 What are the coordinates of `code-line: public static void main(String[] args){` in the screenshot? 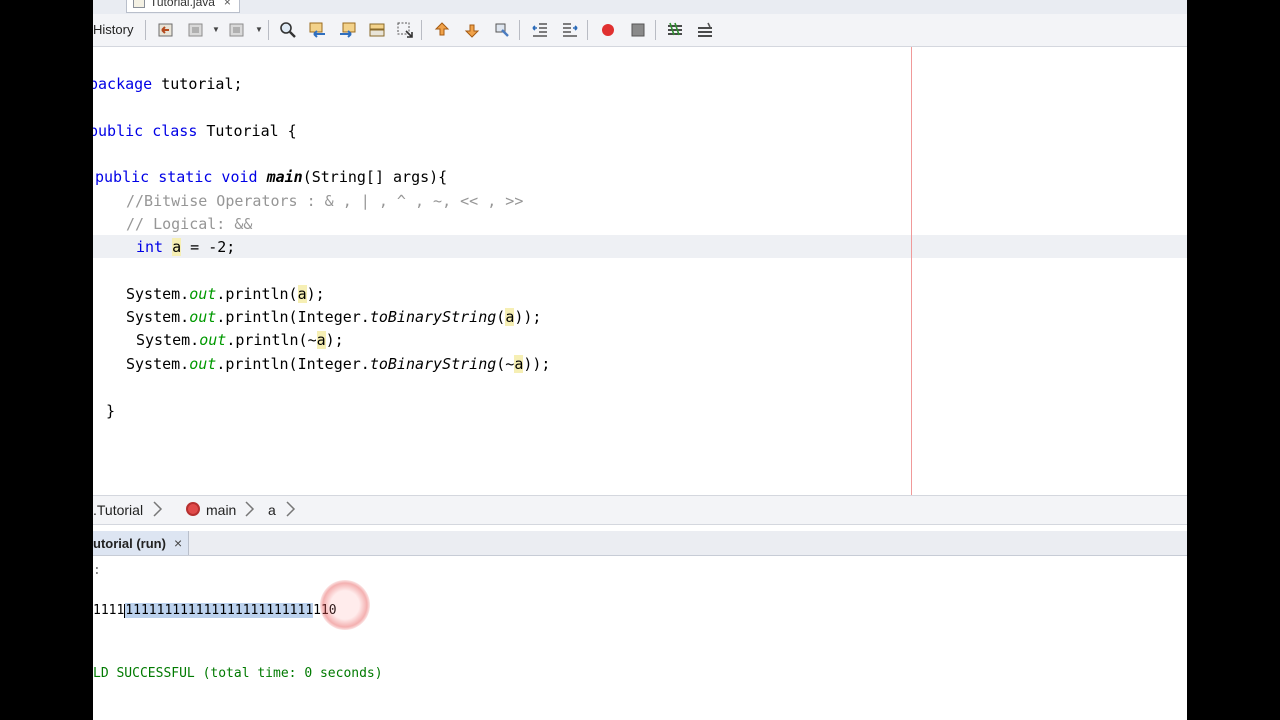 It's located at (271, 177).